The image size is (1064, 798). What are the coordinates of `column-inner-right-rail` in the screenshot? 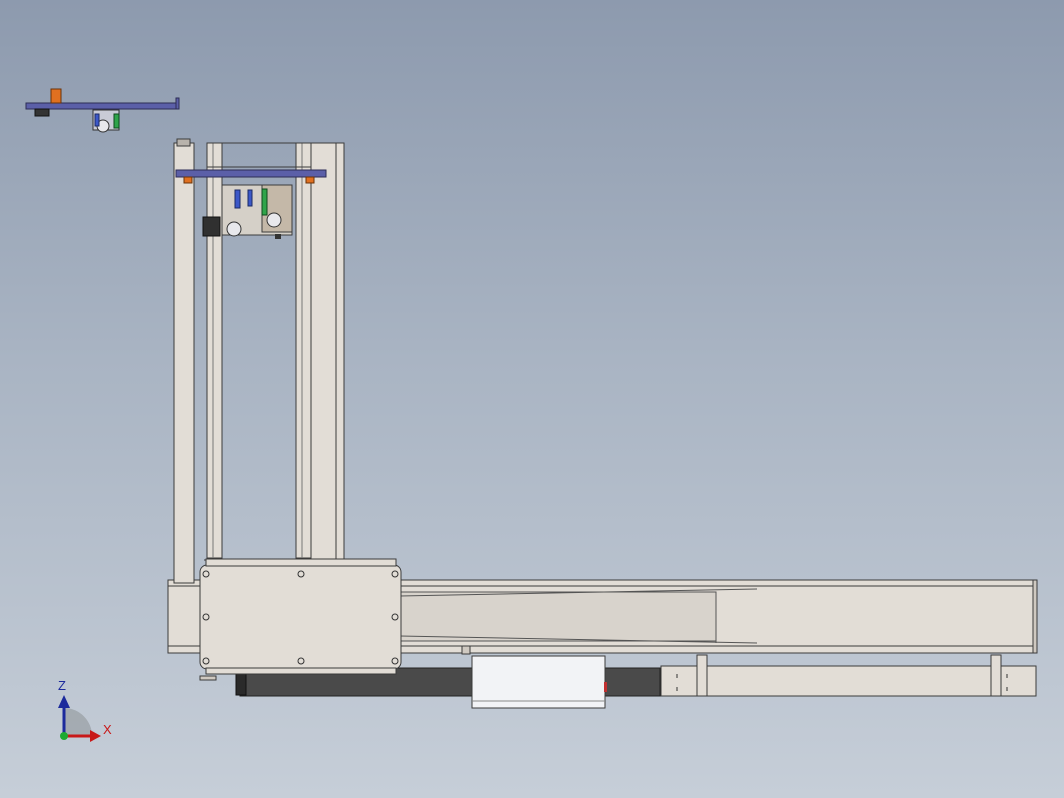 It's located at (303, 350).